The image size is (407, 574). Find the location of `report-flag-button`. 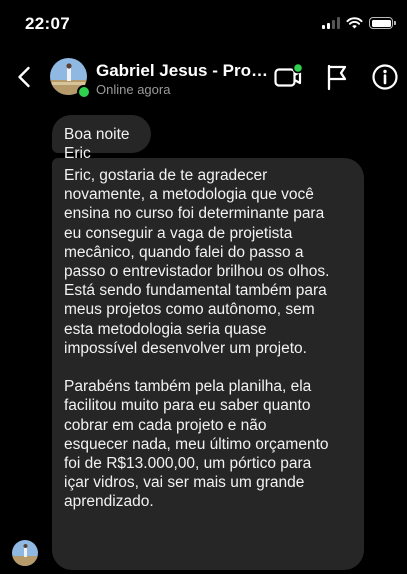

report-flag-button is located at coordinates (337, 77).